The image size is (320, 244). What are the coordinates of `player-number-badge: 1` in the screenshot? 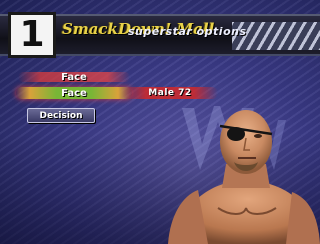 It's located at (32, 35).